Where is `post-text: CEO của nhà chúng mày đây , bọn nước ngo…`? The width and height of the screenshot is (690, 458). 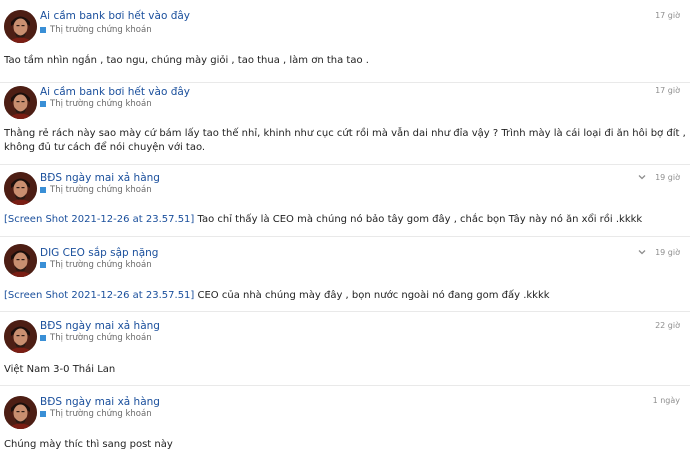 post-text: CEO của nhà chúng mày đây , bọn nước ngo… is located at coordinates (372, 295).